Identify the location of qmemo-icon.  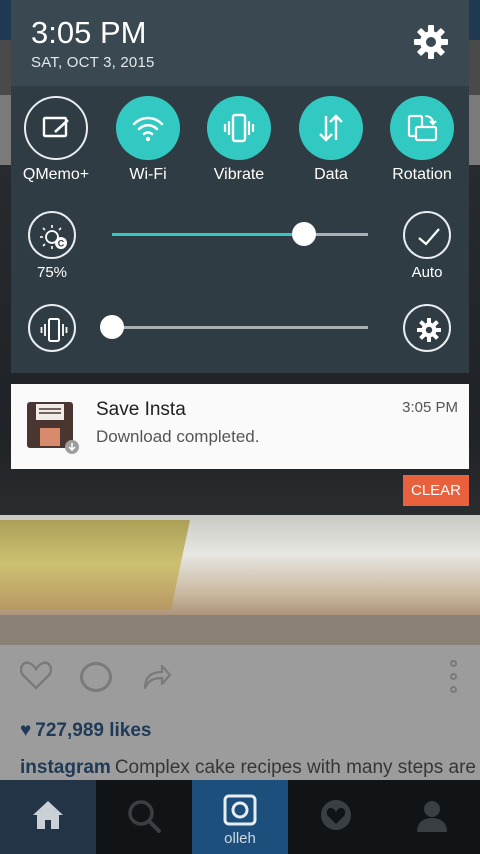
(55, 127).